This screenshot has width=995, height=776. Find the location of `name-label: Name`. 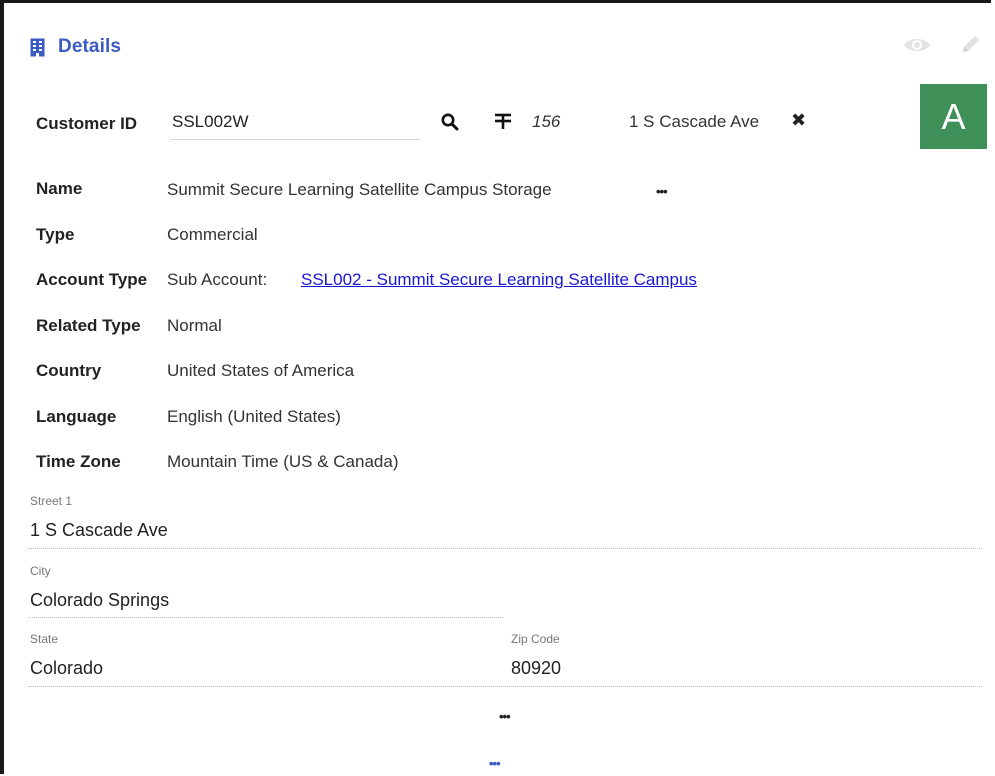

name-label: Name is located at coordinates (59, 188).